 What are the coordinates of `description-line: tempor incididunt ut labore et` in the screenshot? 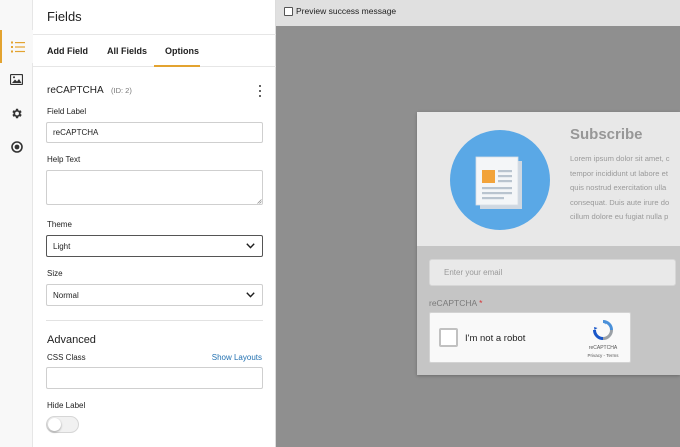 It's located at (619, 173).